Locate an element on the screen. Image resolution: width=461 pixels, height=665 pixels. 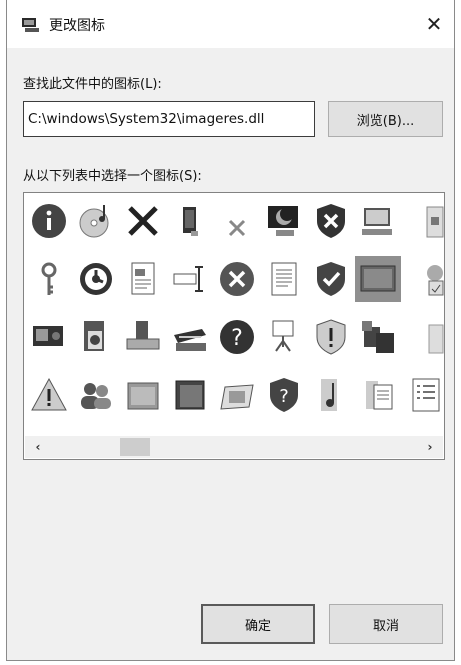
x-mark-icon is located at coordinates (143, 221).